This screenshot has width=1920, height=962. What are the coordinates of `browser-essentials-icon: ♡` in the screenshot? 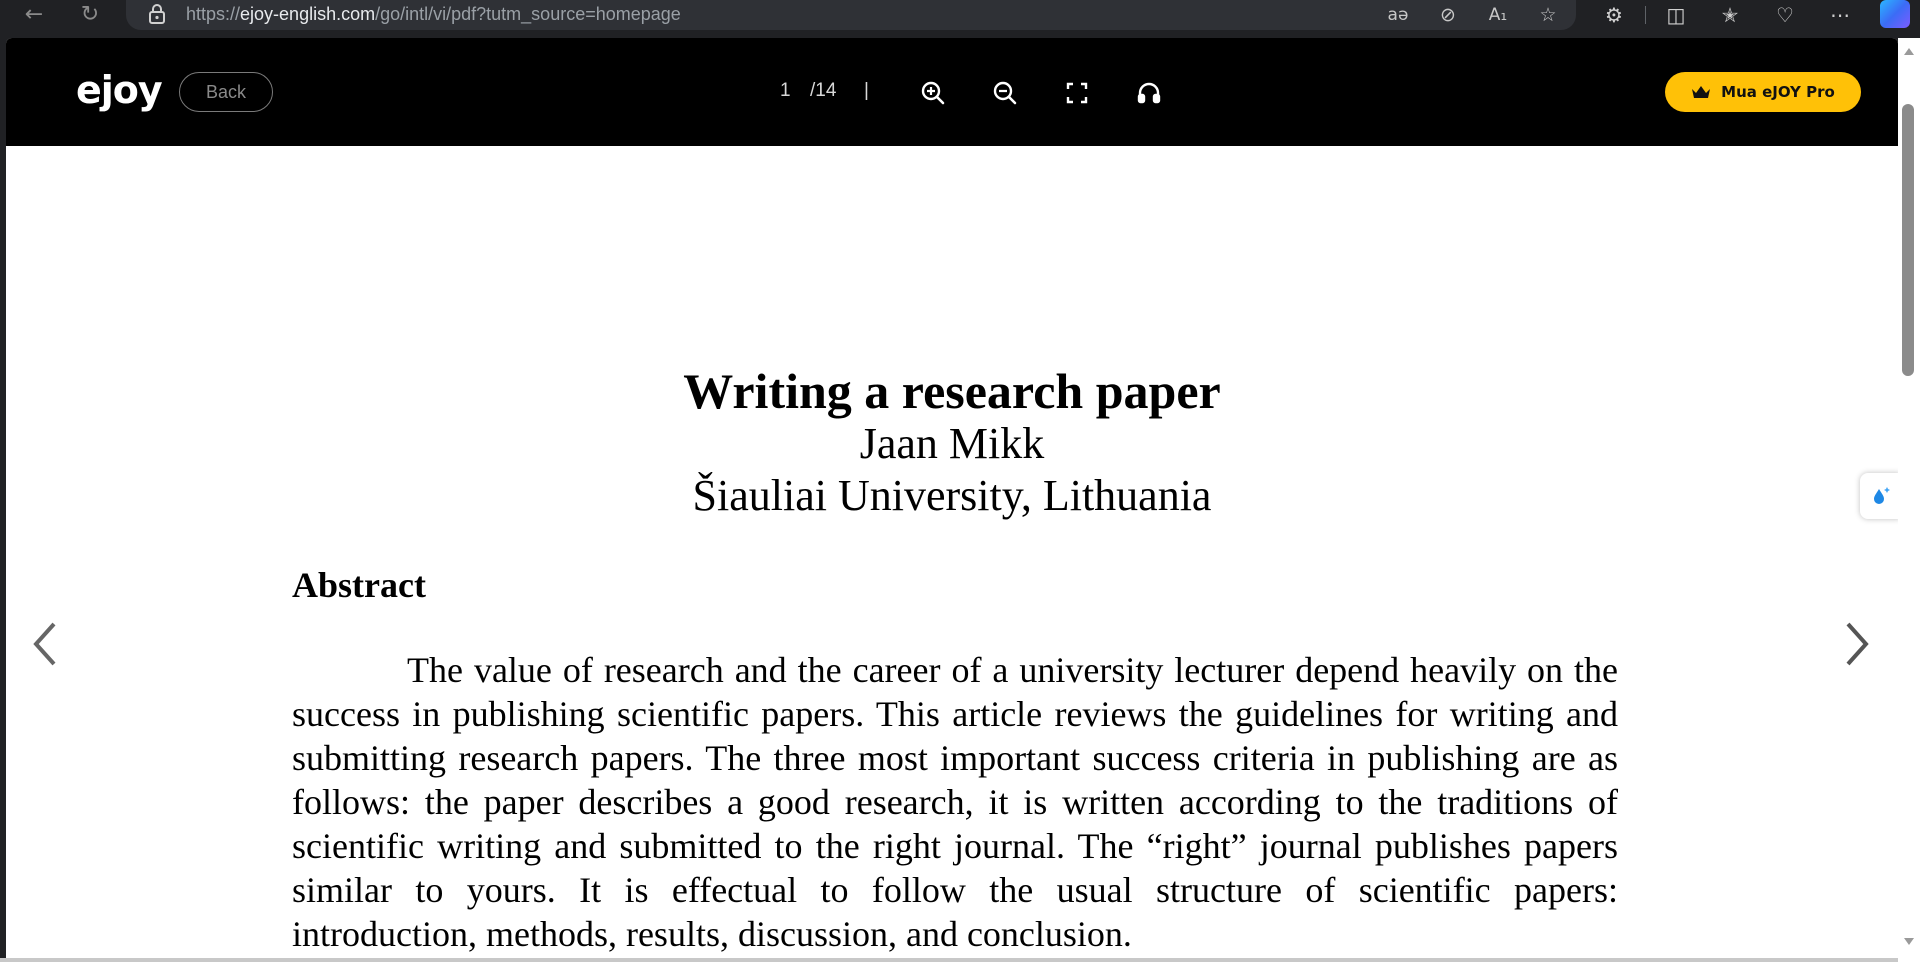 It's located at (1785, 15).